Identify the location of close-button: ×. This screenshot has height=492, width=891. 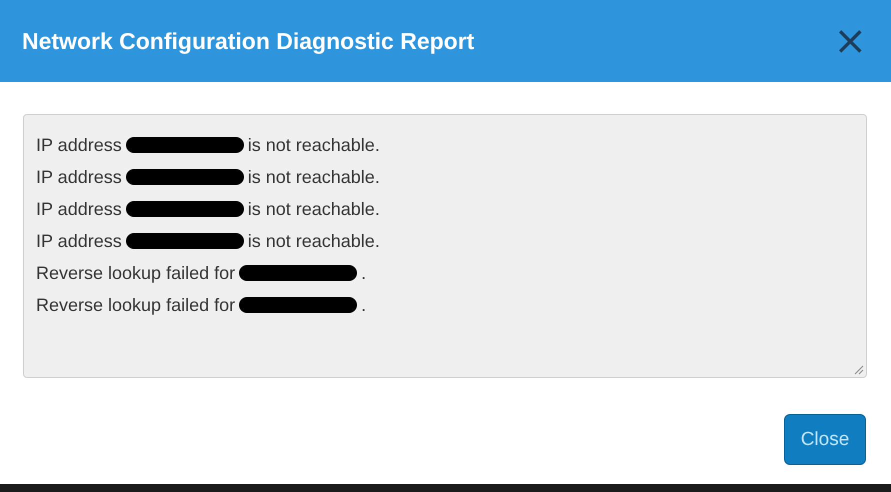
(850, 41).